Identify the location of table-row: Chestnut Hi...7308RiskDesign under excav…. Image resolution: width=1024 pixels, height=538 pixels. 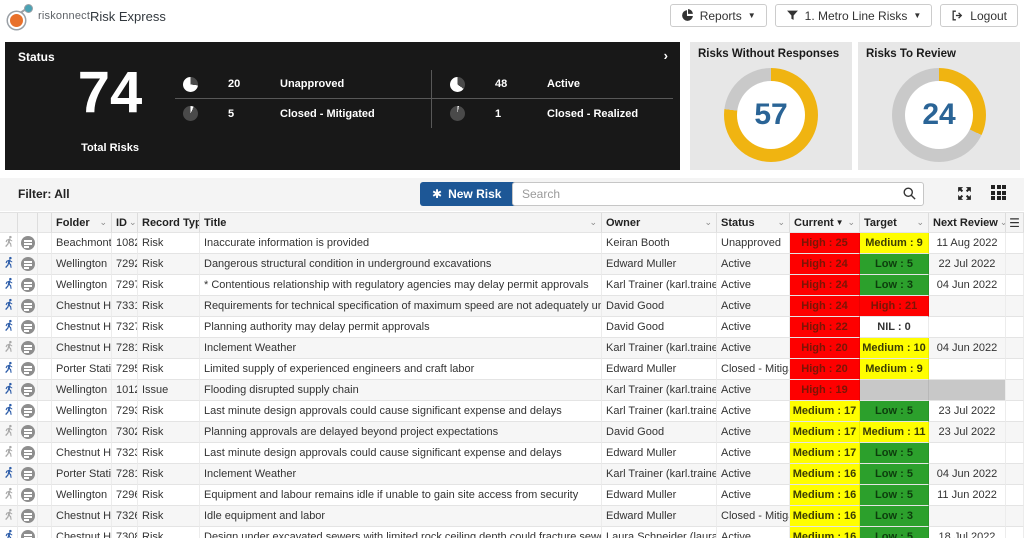
(512, 532).